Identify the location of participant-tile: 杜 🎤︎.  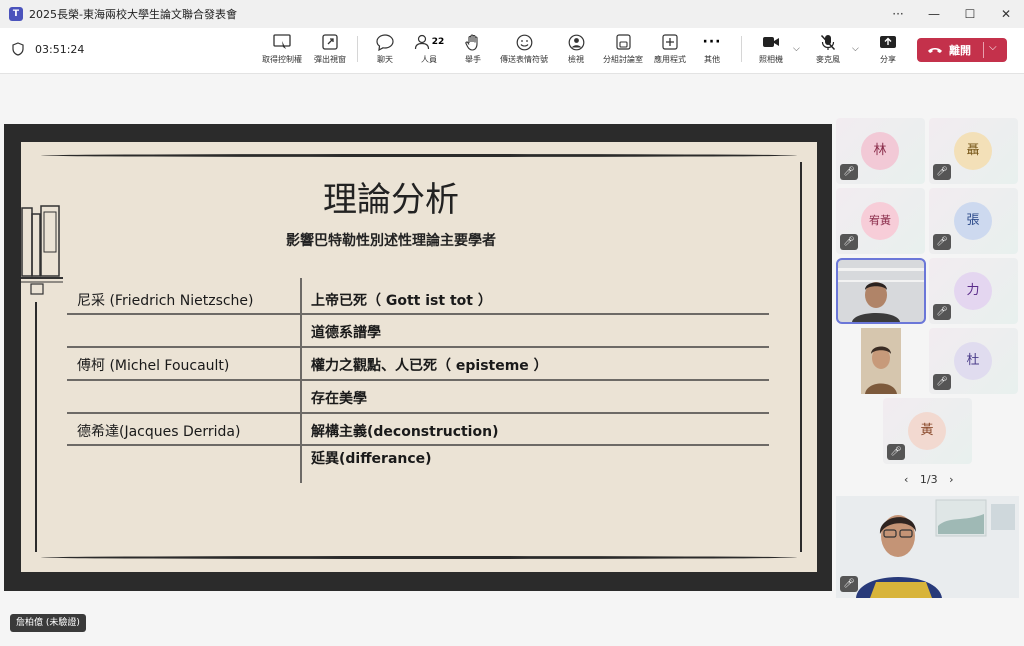
(973, 361).